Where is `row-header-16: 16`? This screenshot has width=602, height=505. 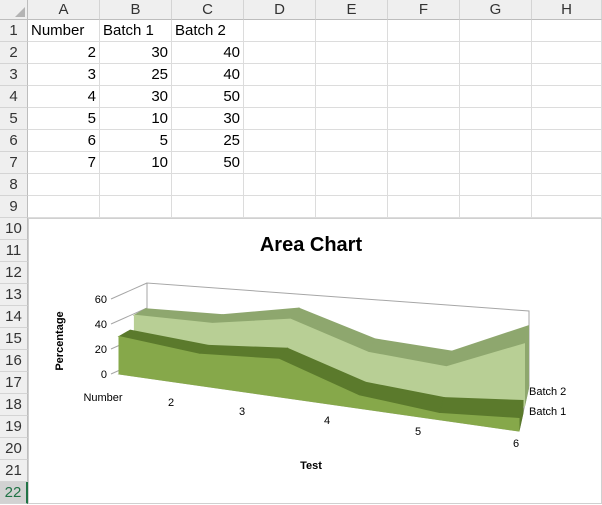 row-header-16: 16 is located at coordinates (14, 361).